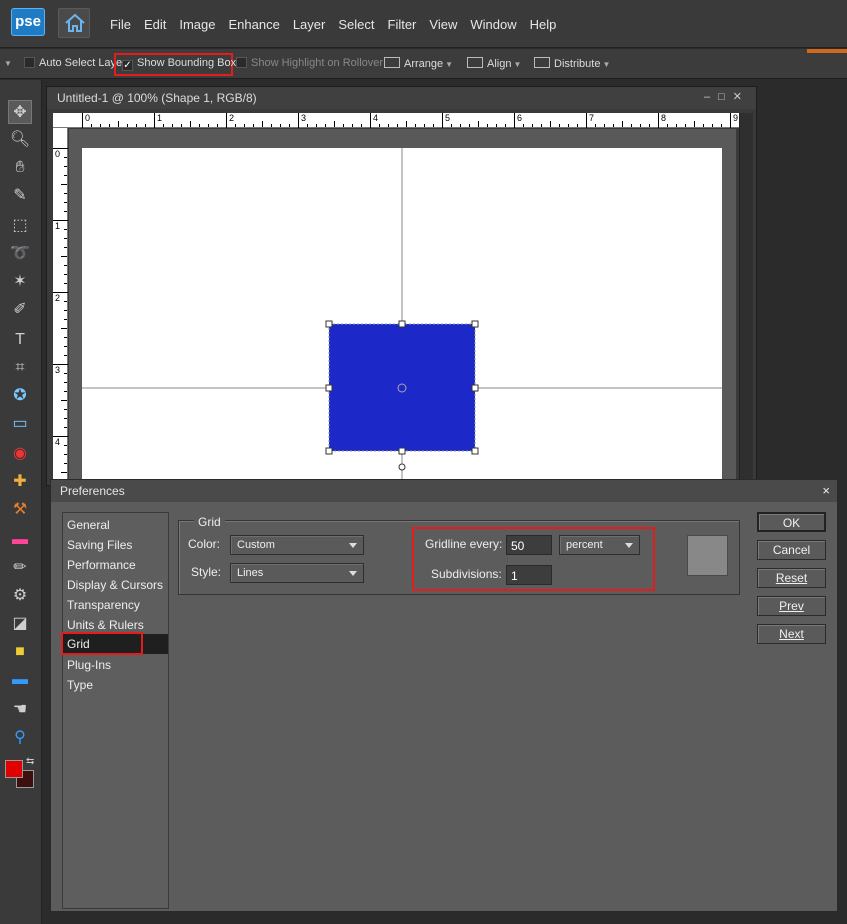 This screenshot has height=924, width=847. What do you see at coordinates (74, 23) in the screenshot?
I see `home-button` at bounding box center [74, 23].